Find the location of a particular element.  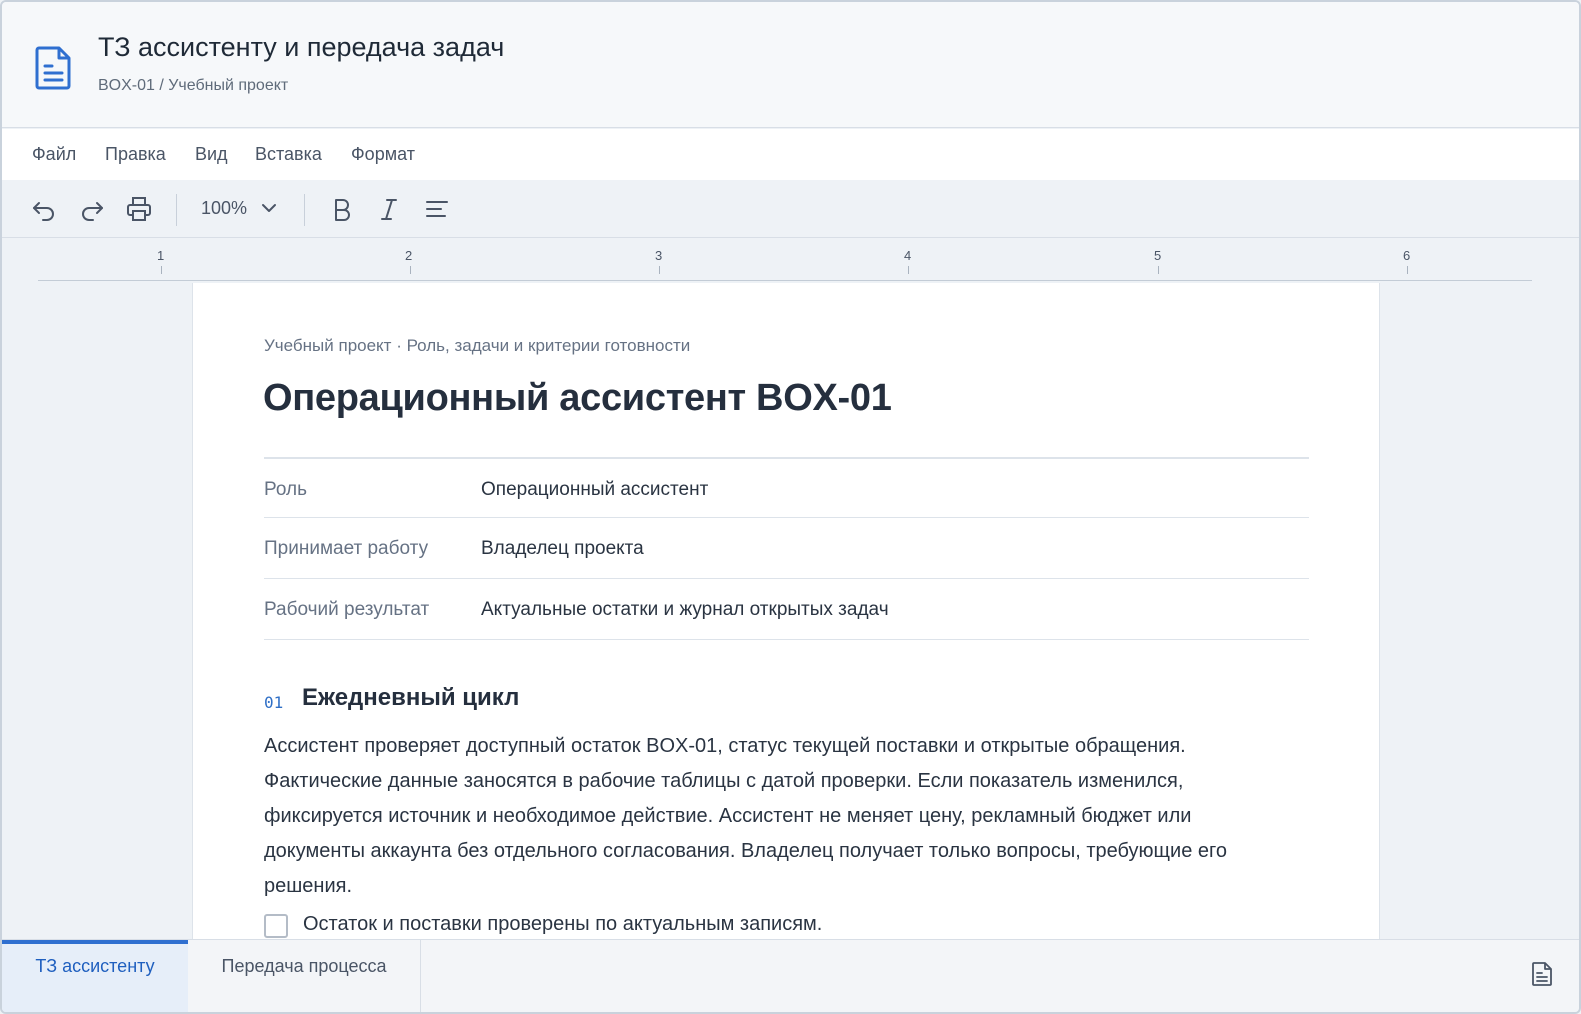

ruler-mark: 4 is located at coordinates (908, 255).